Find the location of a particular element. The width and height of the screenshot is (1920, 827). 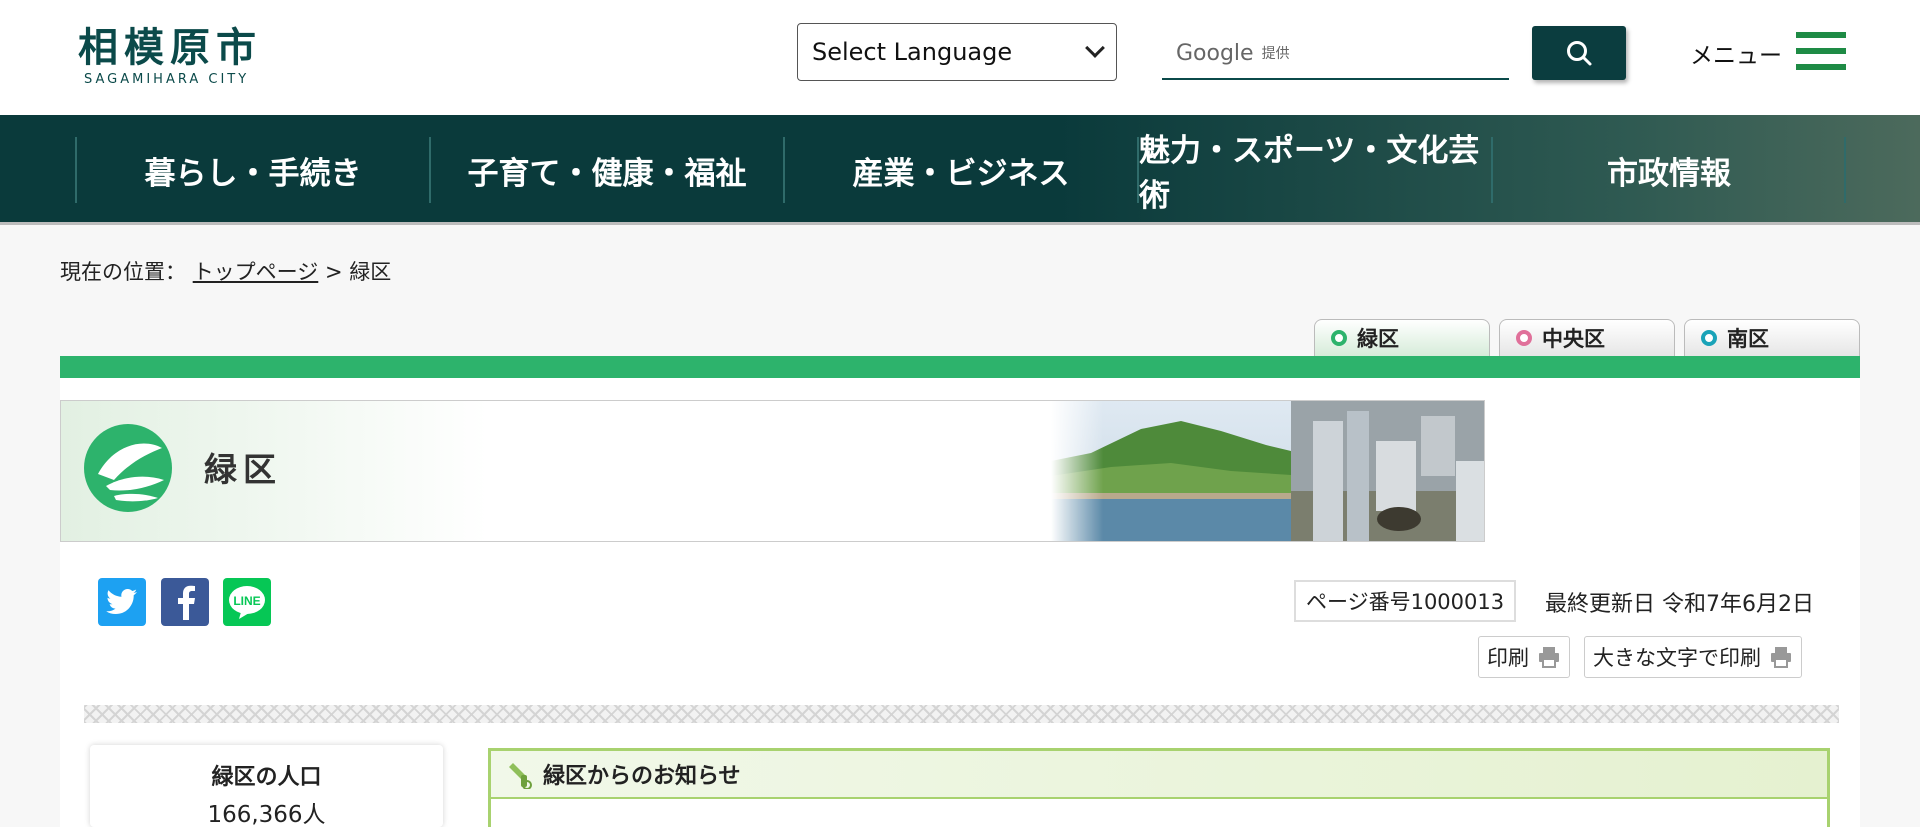

breadcrumb: 現在の位置： トップページ > 緑区 is located at coordinates (225, 271).